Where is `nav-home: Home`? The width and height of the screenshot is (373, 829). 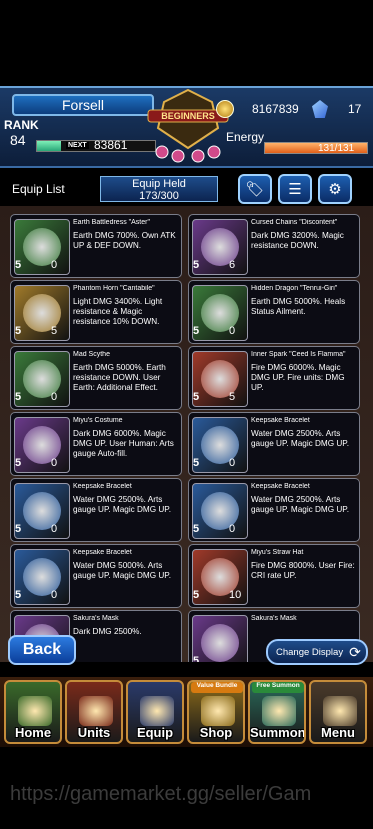 nav-home: Home is located at coordinates (33, 712).